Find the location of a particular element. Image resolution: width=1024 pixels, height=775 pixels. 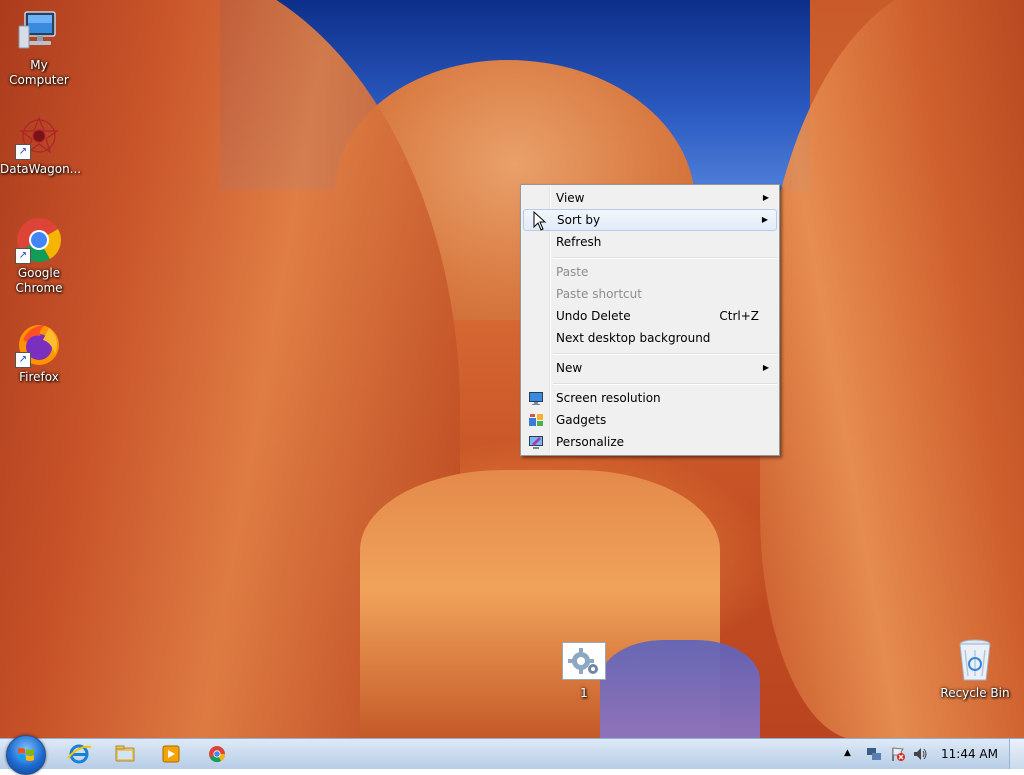

menu-item-gadgets: Gadgets is located at coordinates (650, 420).